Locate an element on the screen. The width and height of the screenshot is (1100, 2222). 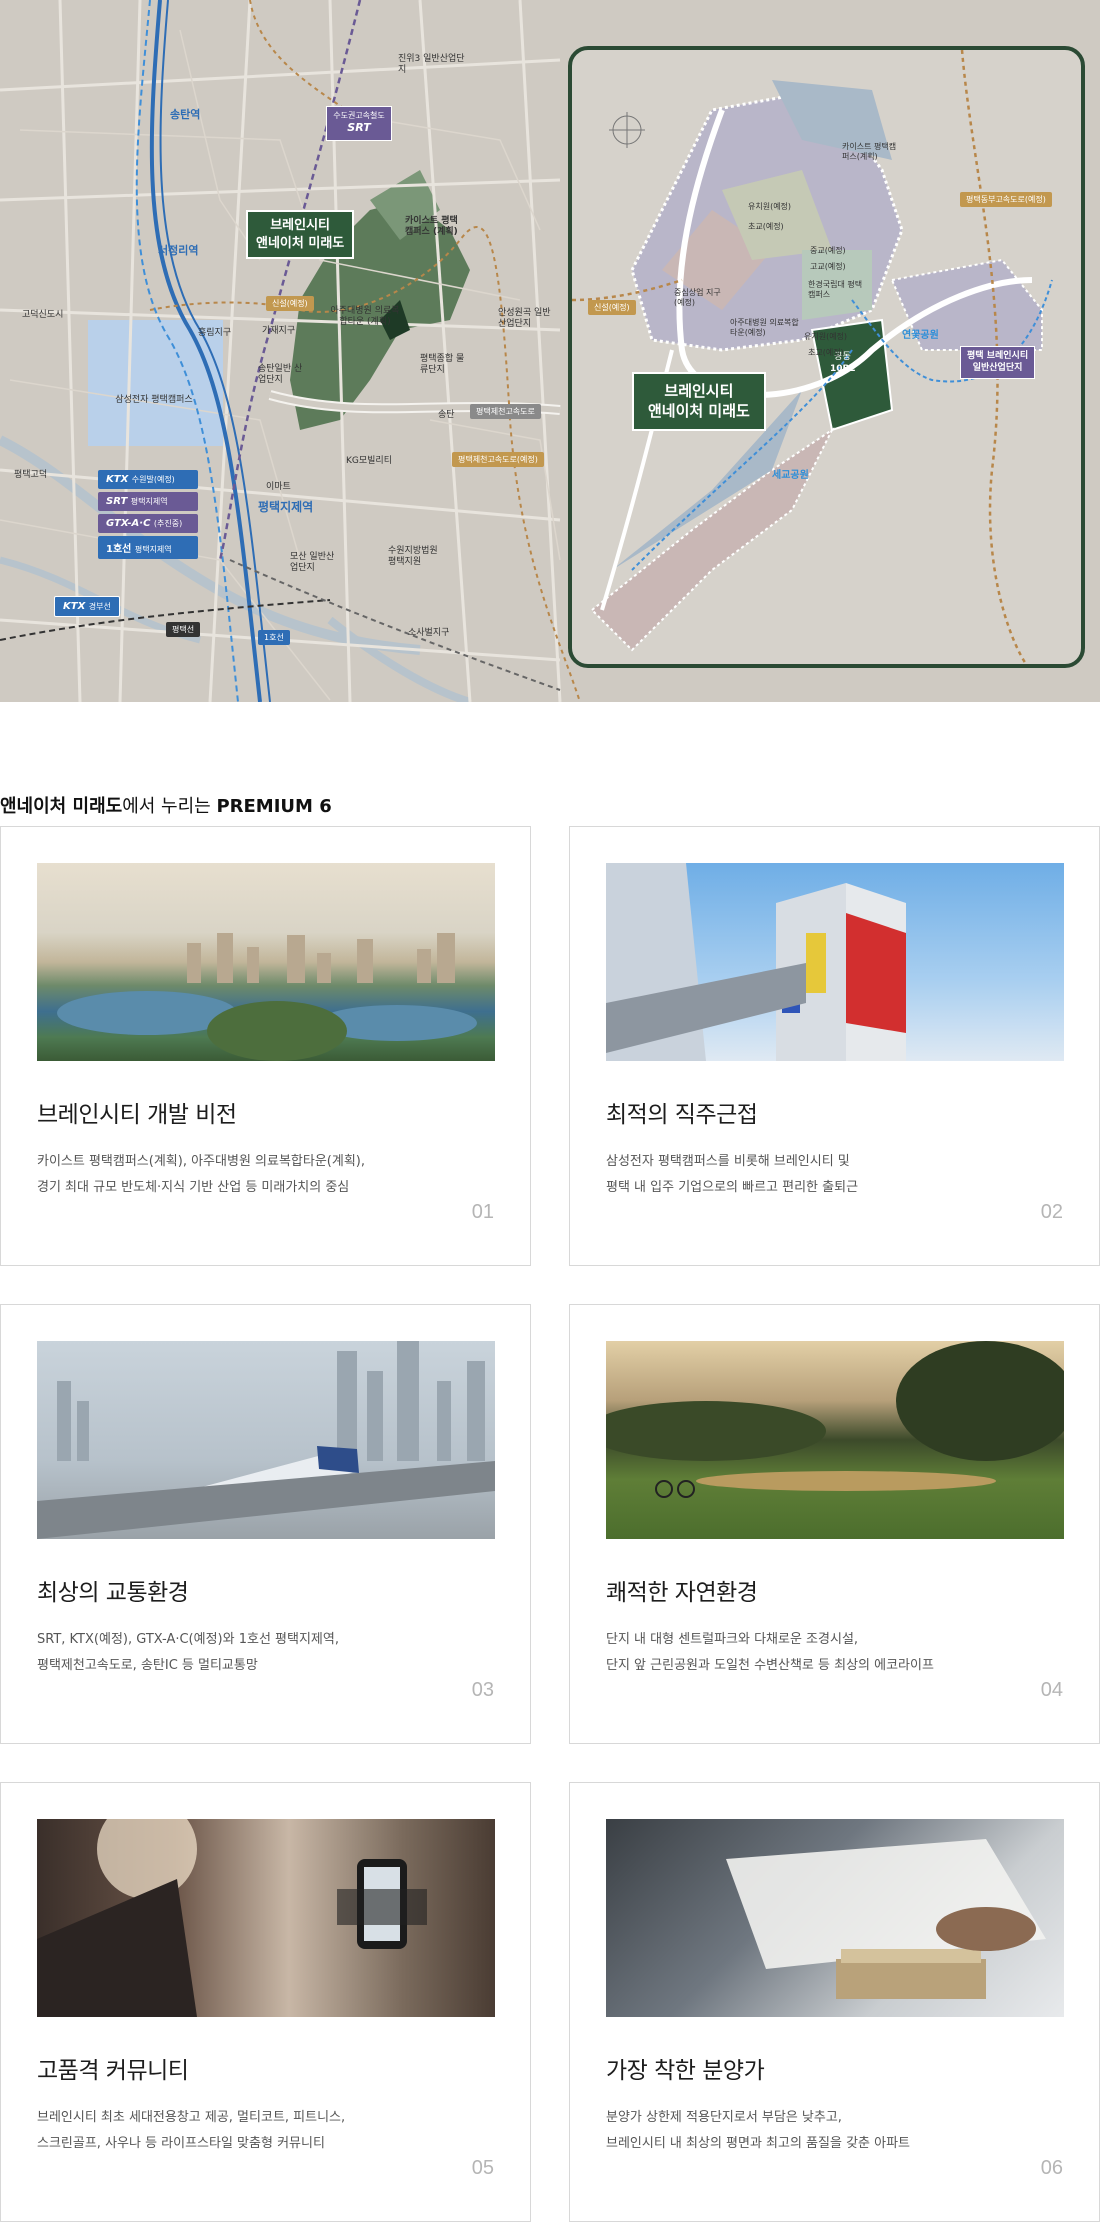
ktx-legend-badge: KTX 수원발(예정) is located at coordinates (148, 479).